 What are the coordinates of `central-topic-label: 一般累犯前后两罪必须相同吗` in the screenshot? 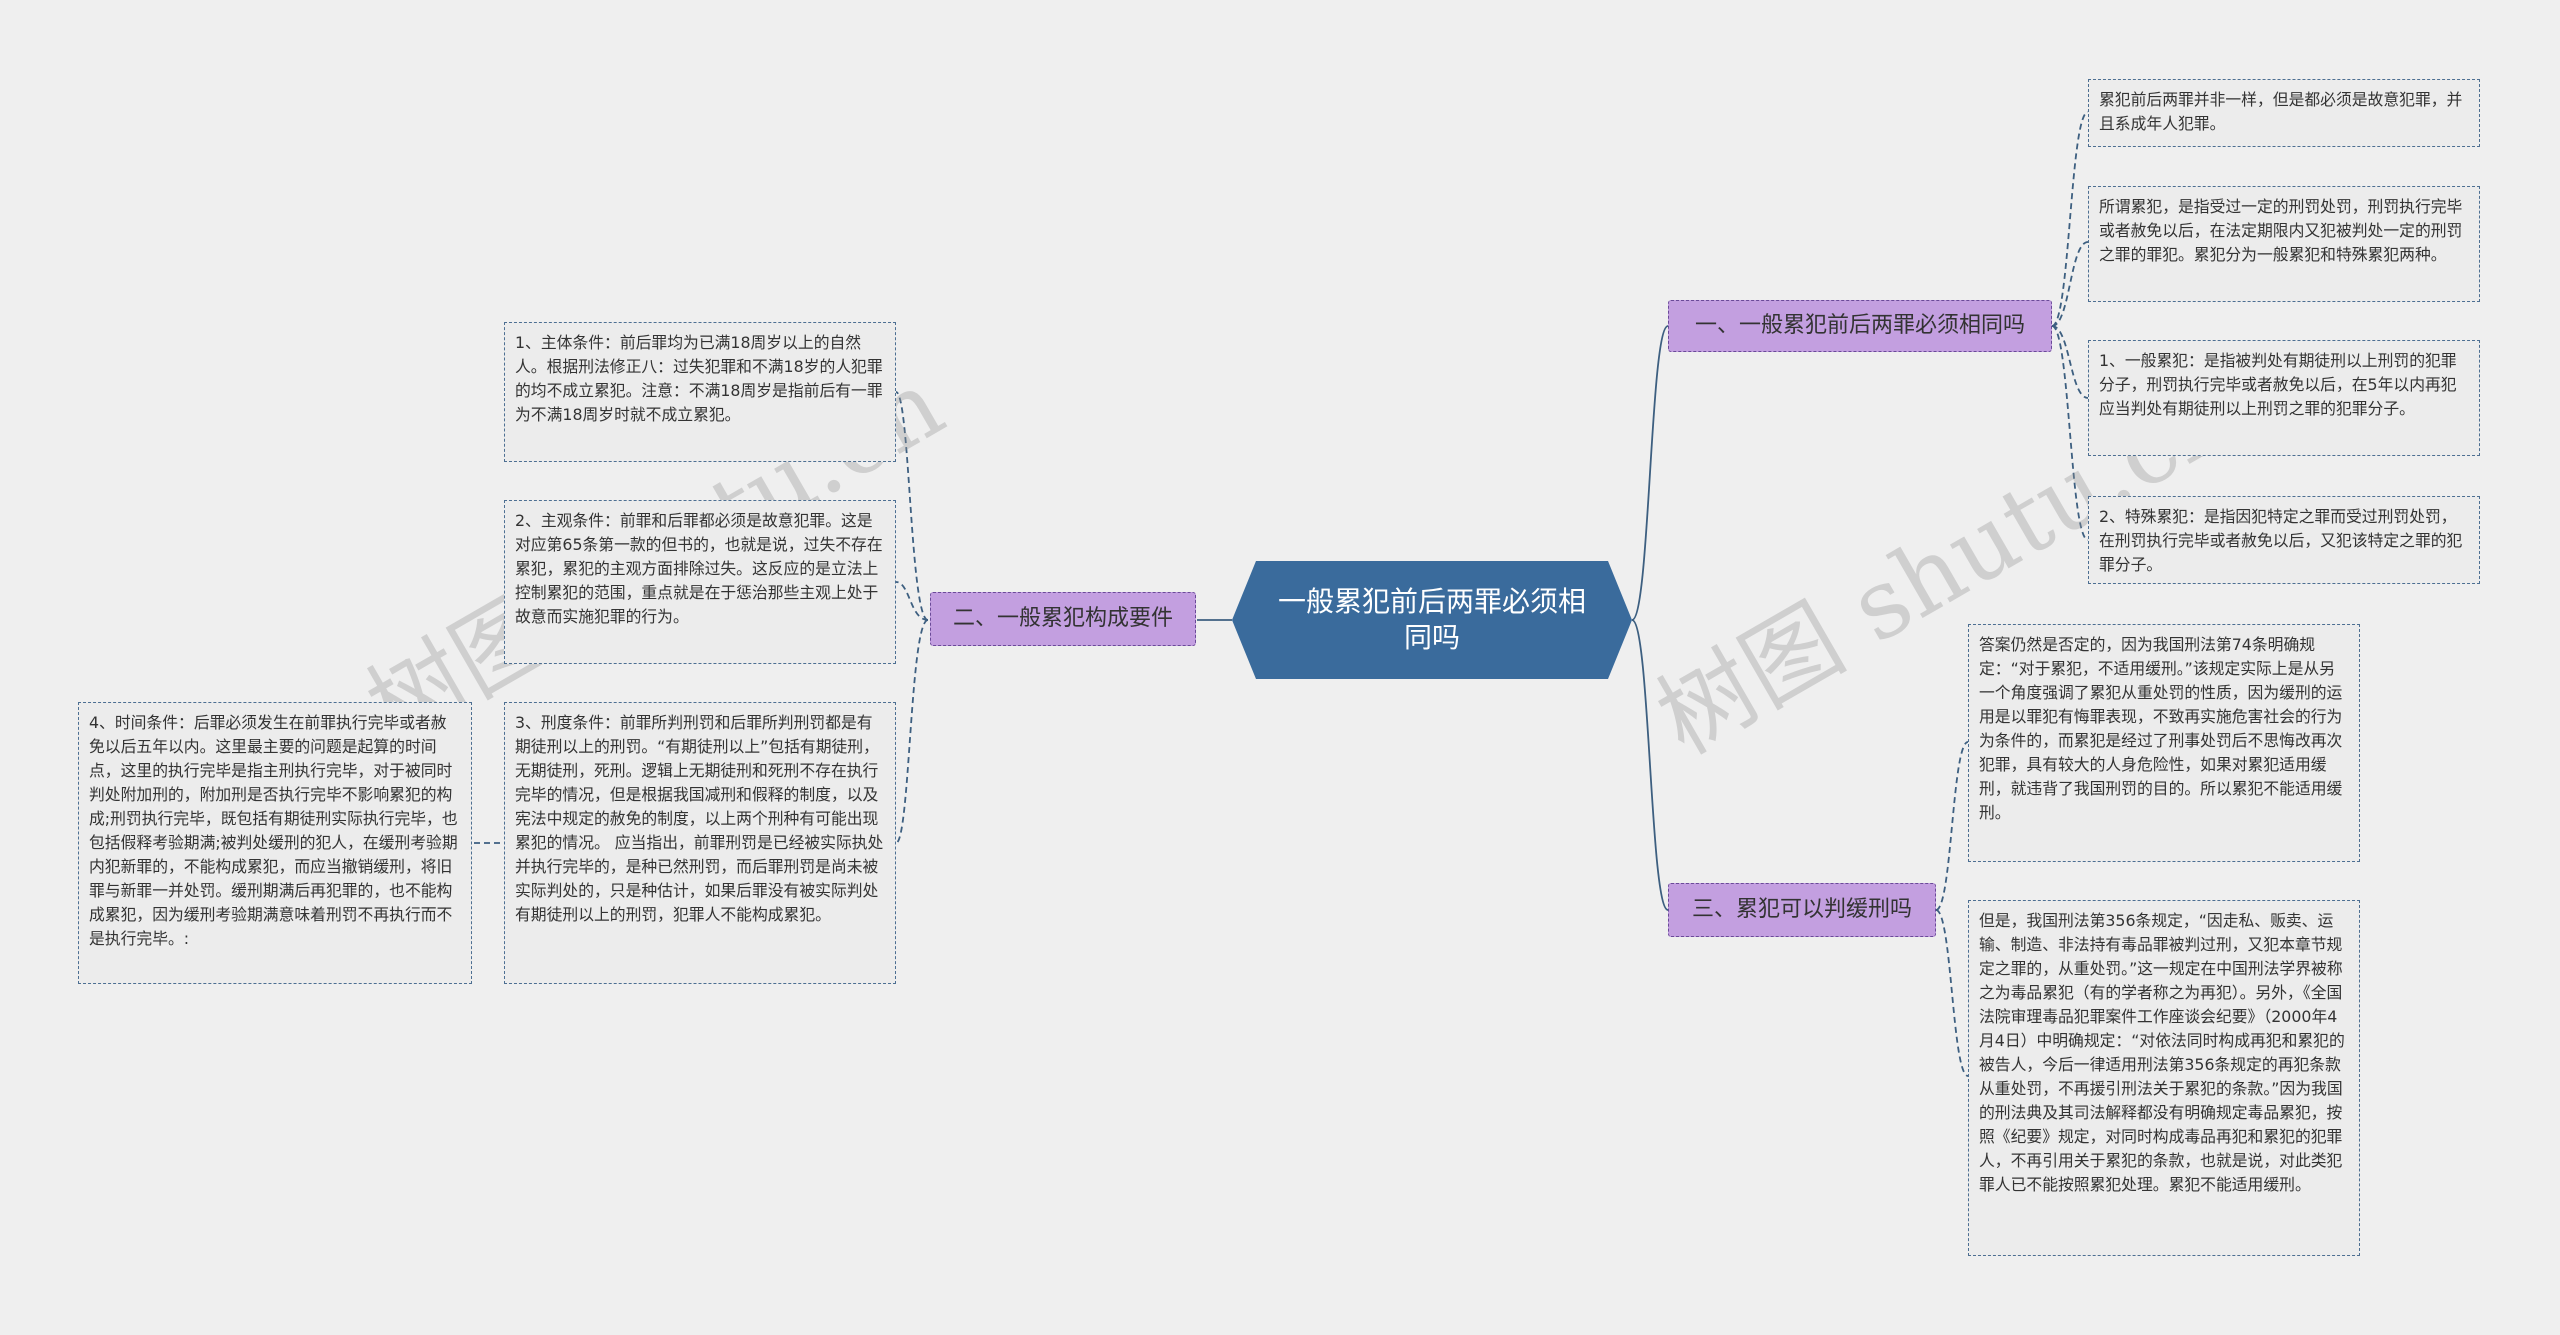 It's located at (1431, 619).